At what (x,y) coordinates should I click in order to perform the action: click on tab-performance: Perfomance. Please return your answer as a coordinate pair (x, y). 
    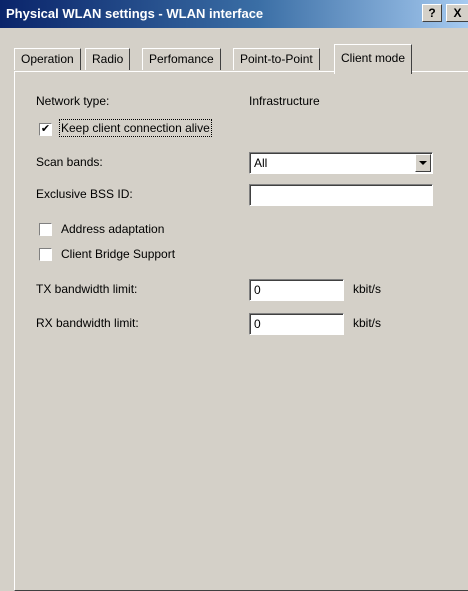
    Looking at the image, I should click on (181, 59).